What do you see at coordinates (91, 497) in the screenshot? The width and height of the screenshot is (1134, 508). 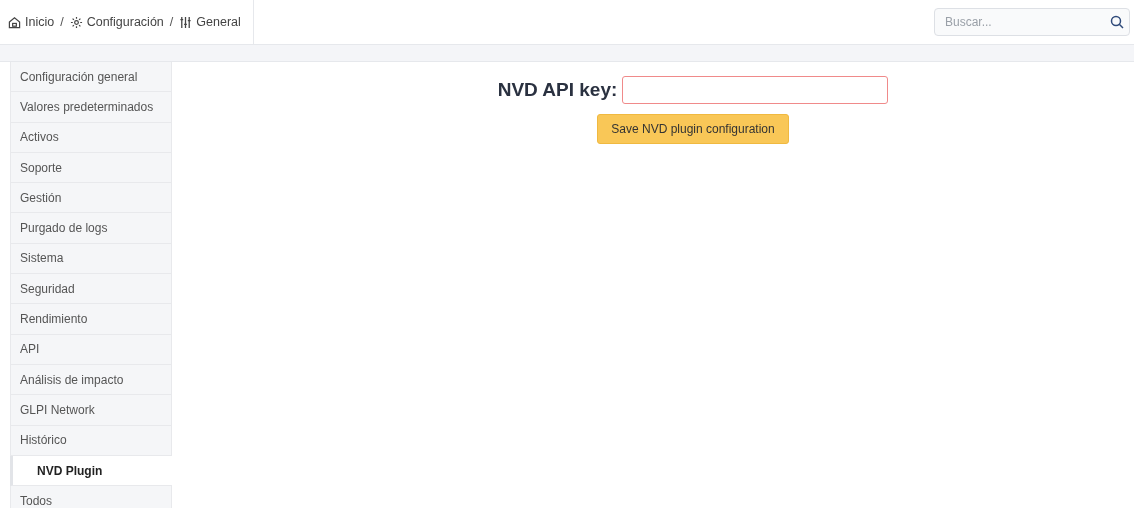 I see `sidebar-item: Todos` at bounding box center [91, 497].